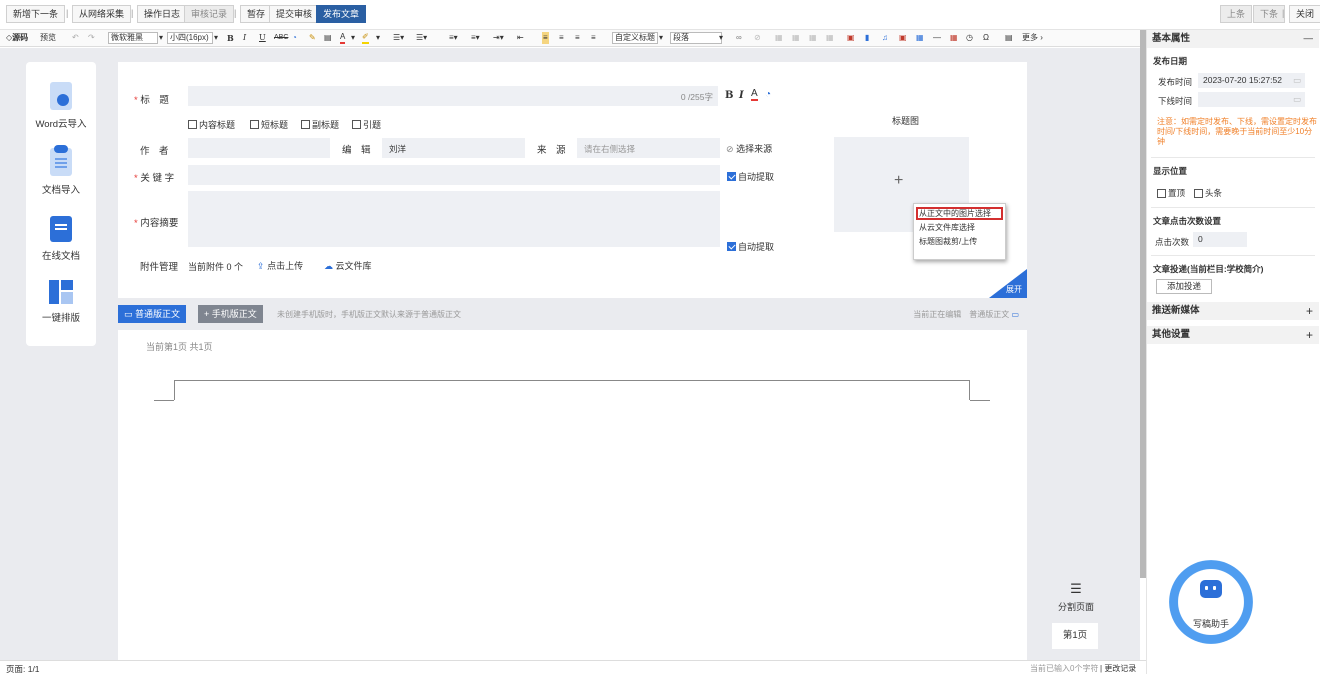 This screenshot has height=675, width=1320. I want to click on font-size-select: 小四(16px), so click(190, 38).